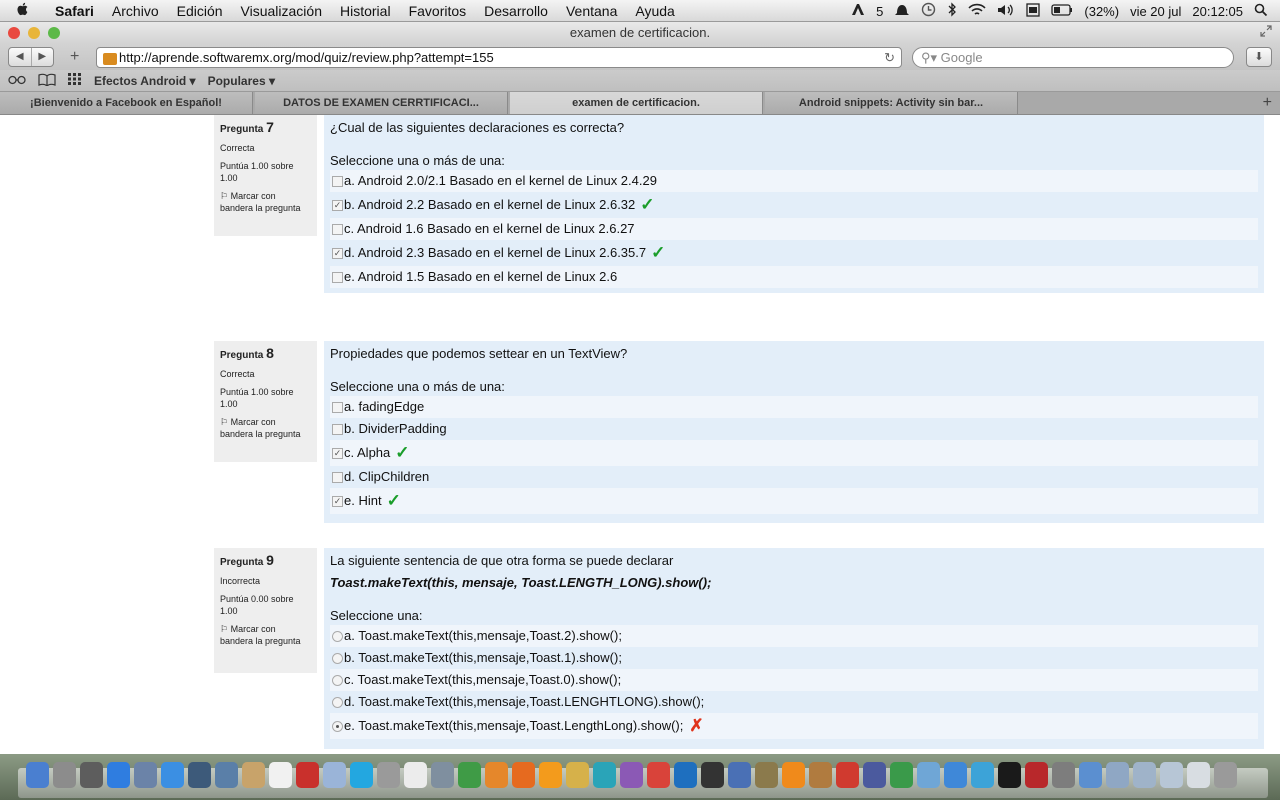  I want to click on tab-examen-certificacion: examen de certificacion., so click(636, 103).